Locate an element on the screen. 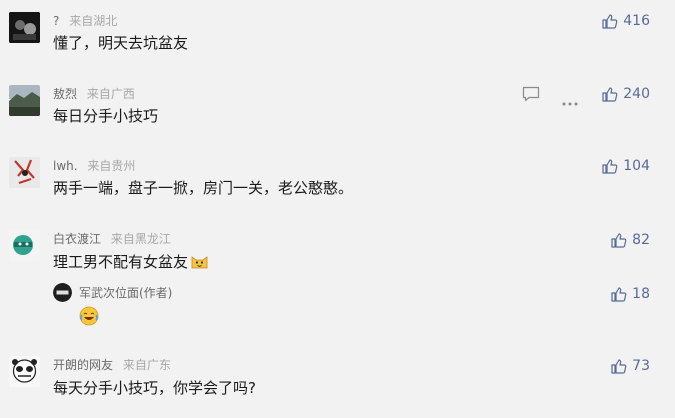 The width and height of the screenshot is (675, 418). reply-meta: 军武次位面(作者) is located at coordinates (125, 293).